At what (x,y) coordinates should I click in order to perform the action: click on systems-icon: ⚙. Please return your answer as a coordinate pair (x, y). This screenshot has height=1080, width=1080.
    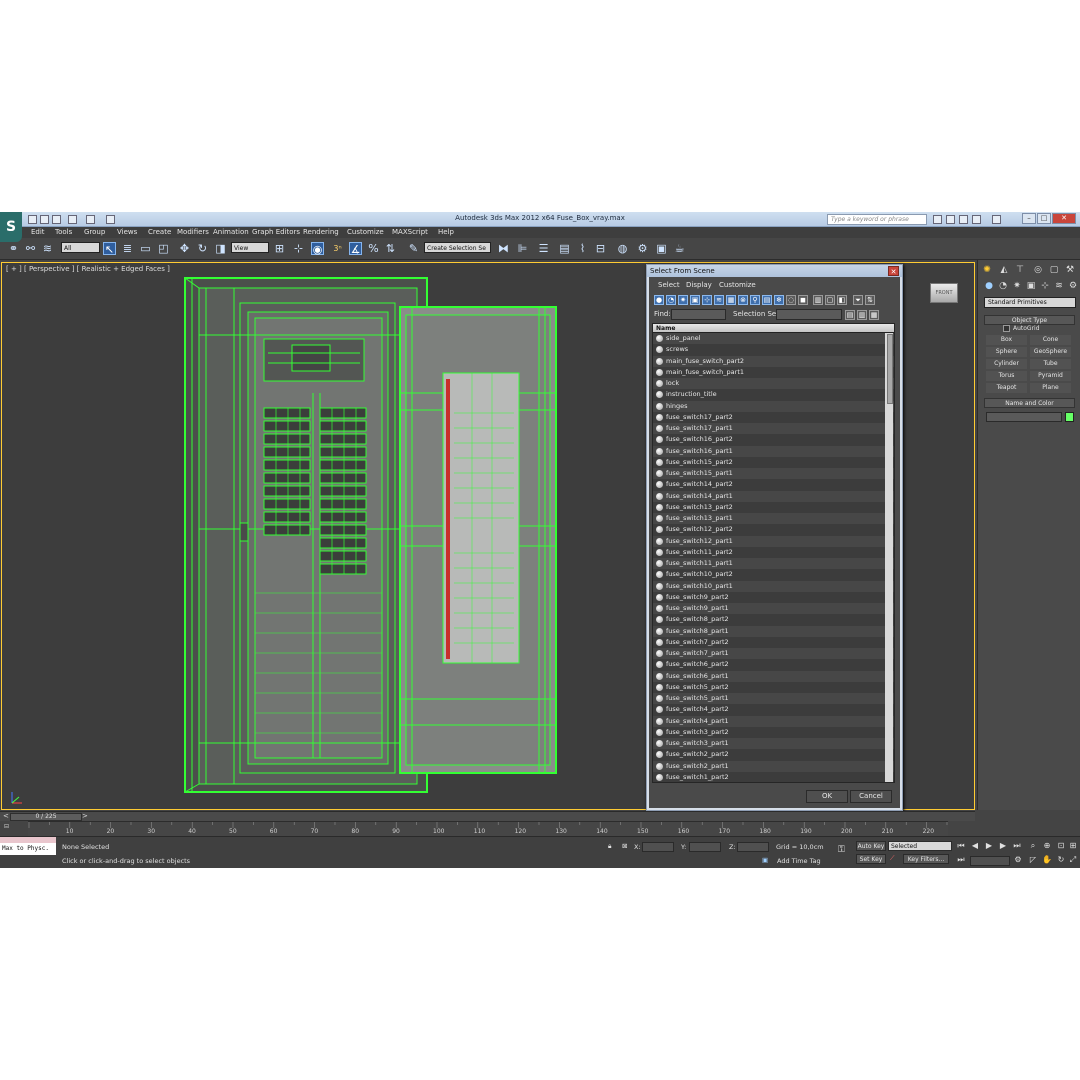
    Looking at the image, I should click on (1073, 286).